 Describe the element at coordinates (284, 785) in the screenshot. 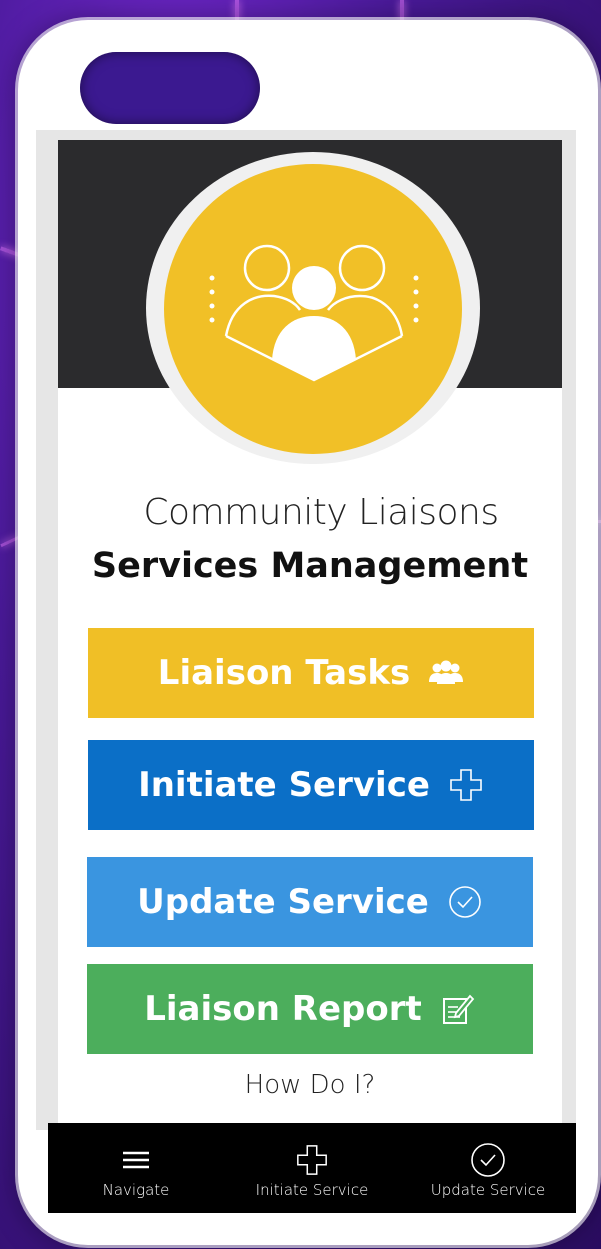

I see `initiate-service-label: Initiate Service` at that location.